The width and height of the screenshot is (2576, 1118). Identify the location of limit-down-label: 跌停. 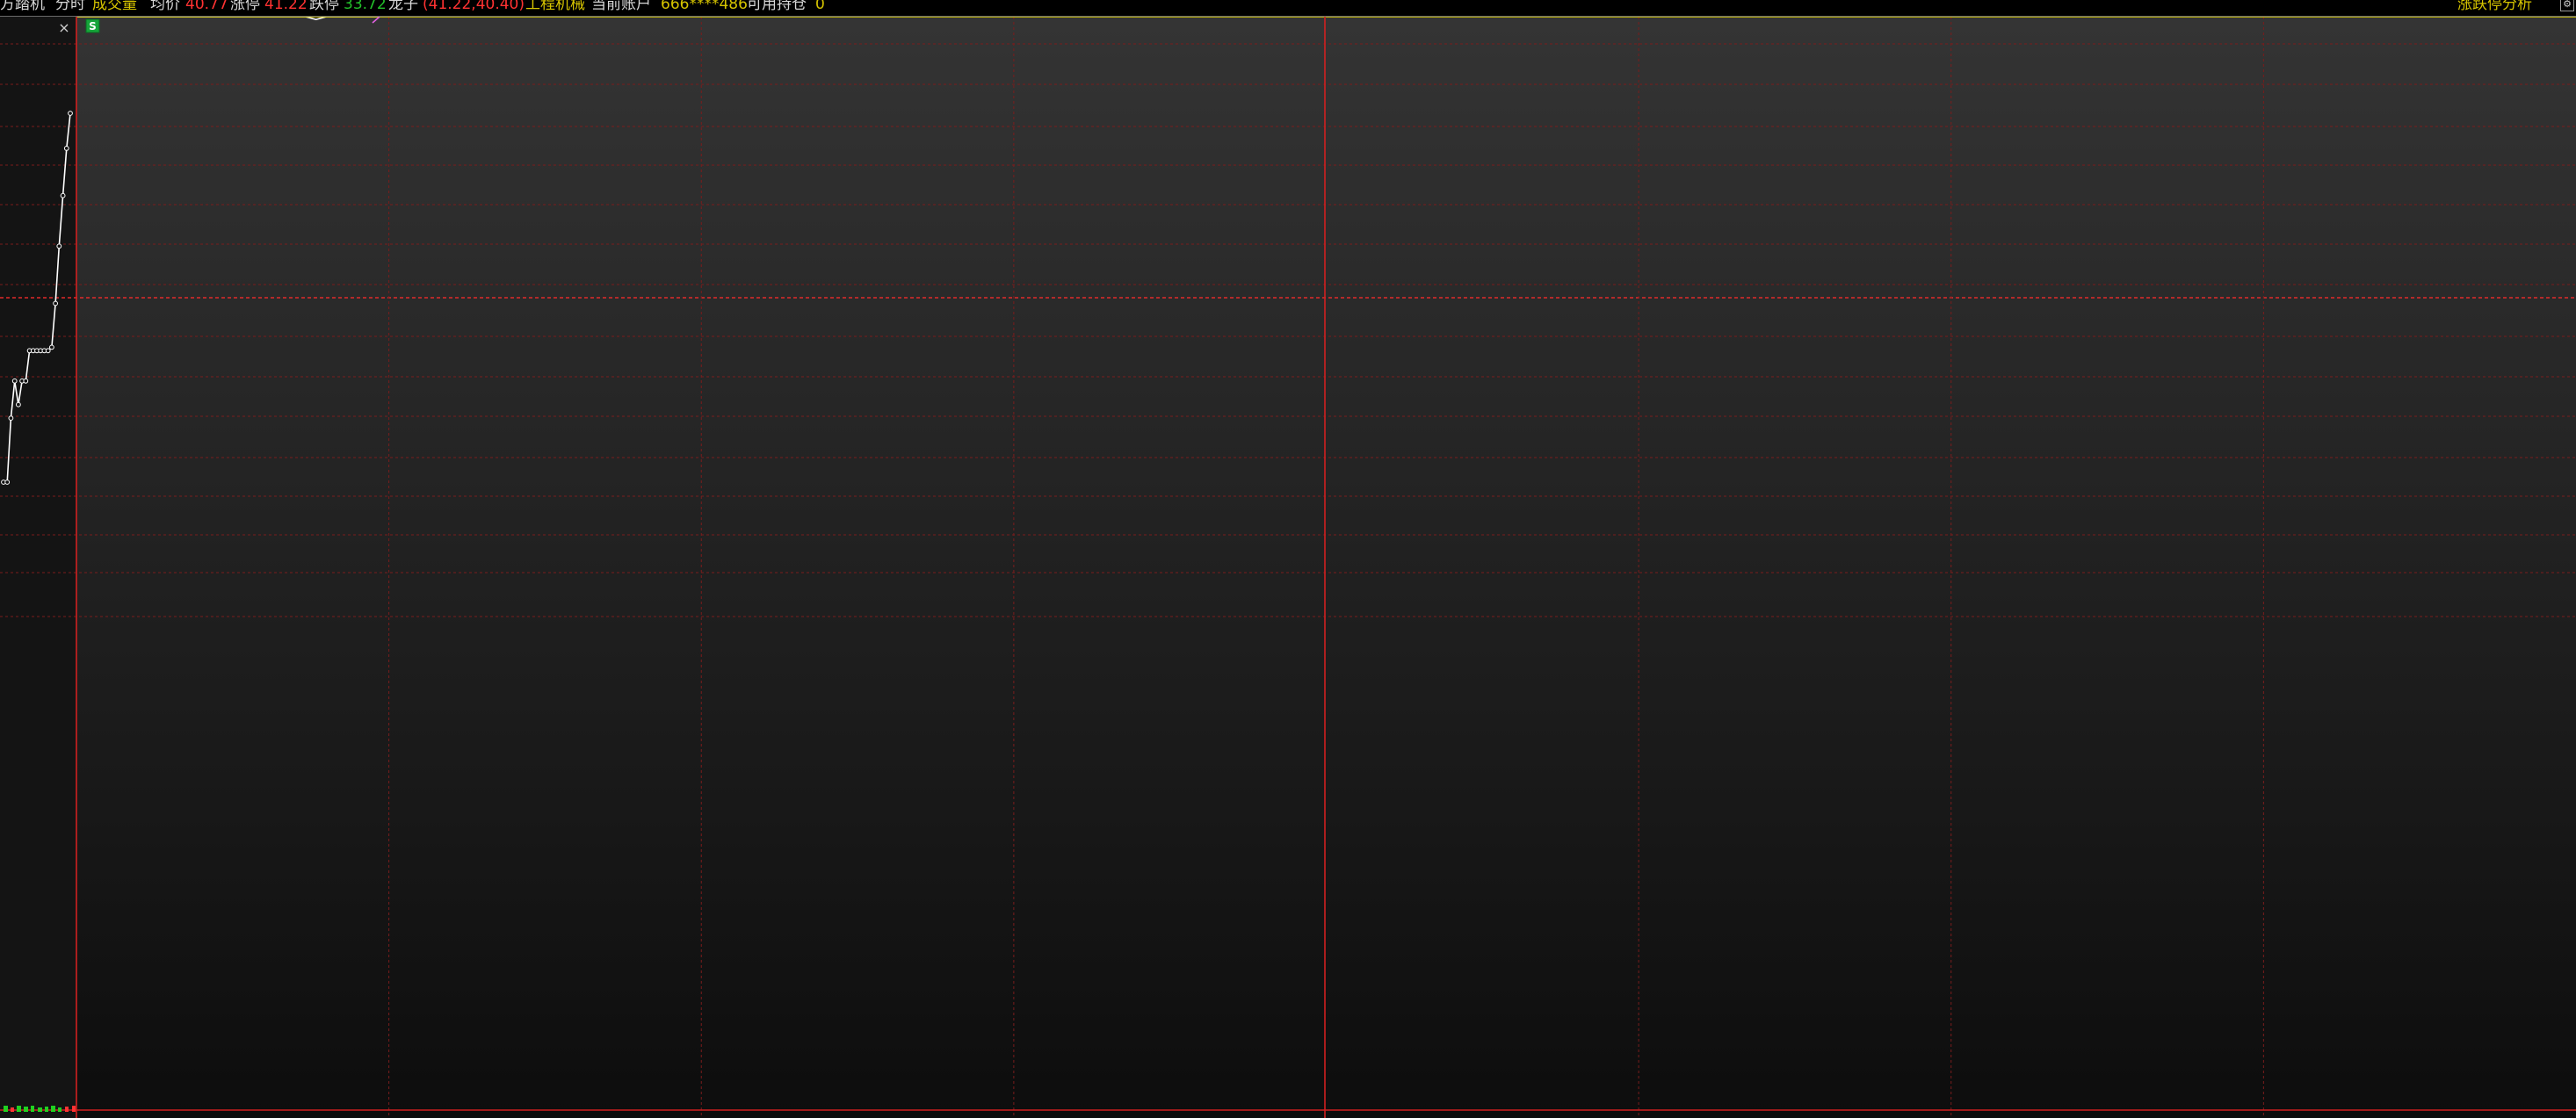
(324, 6).